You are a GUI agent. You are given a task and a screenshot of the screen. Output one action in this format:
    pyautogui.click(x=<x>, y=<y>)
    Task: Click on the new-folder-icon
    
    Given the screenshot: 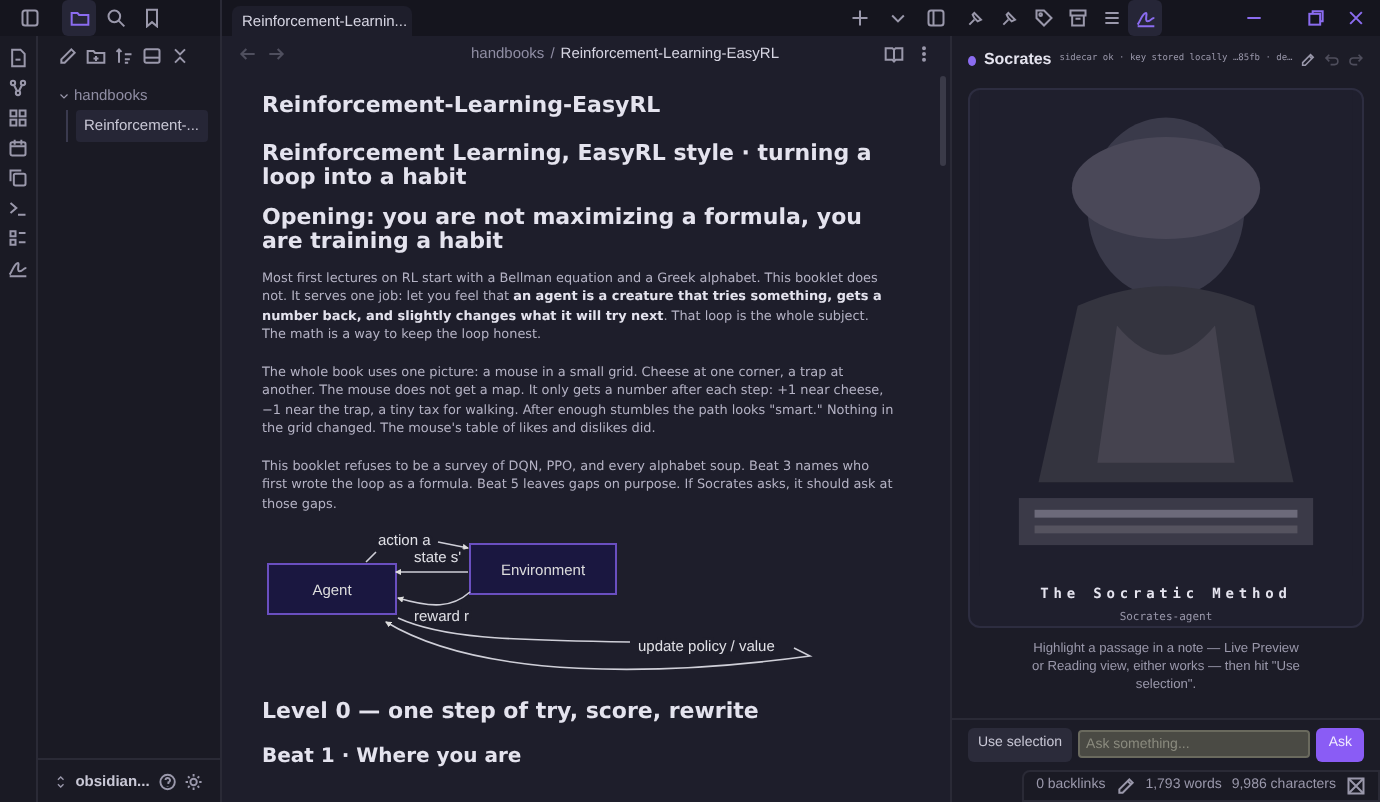 What is the action you would take?
    pyautogui.click(x=96, y=56)
    